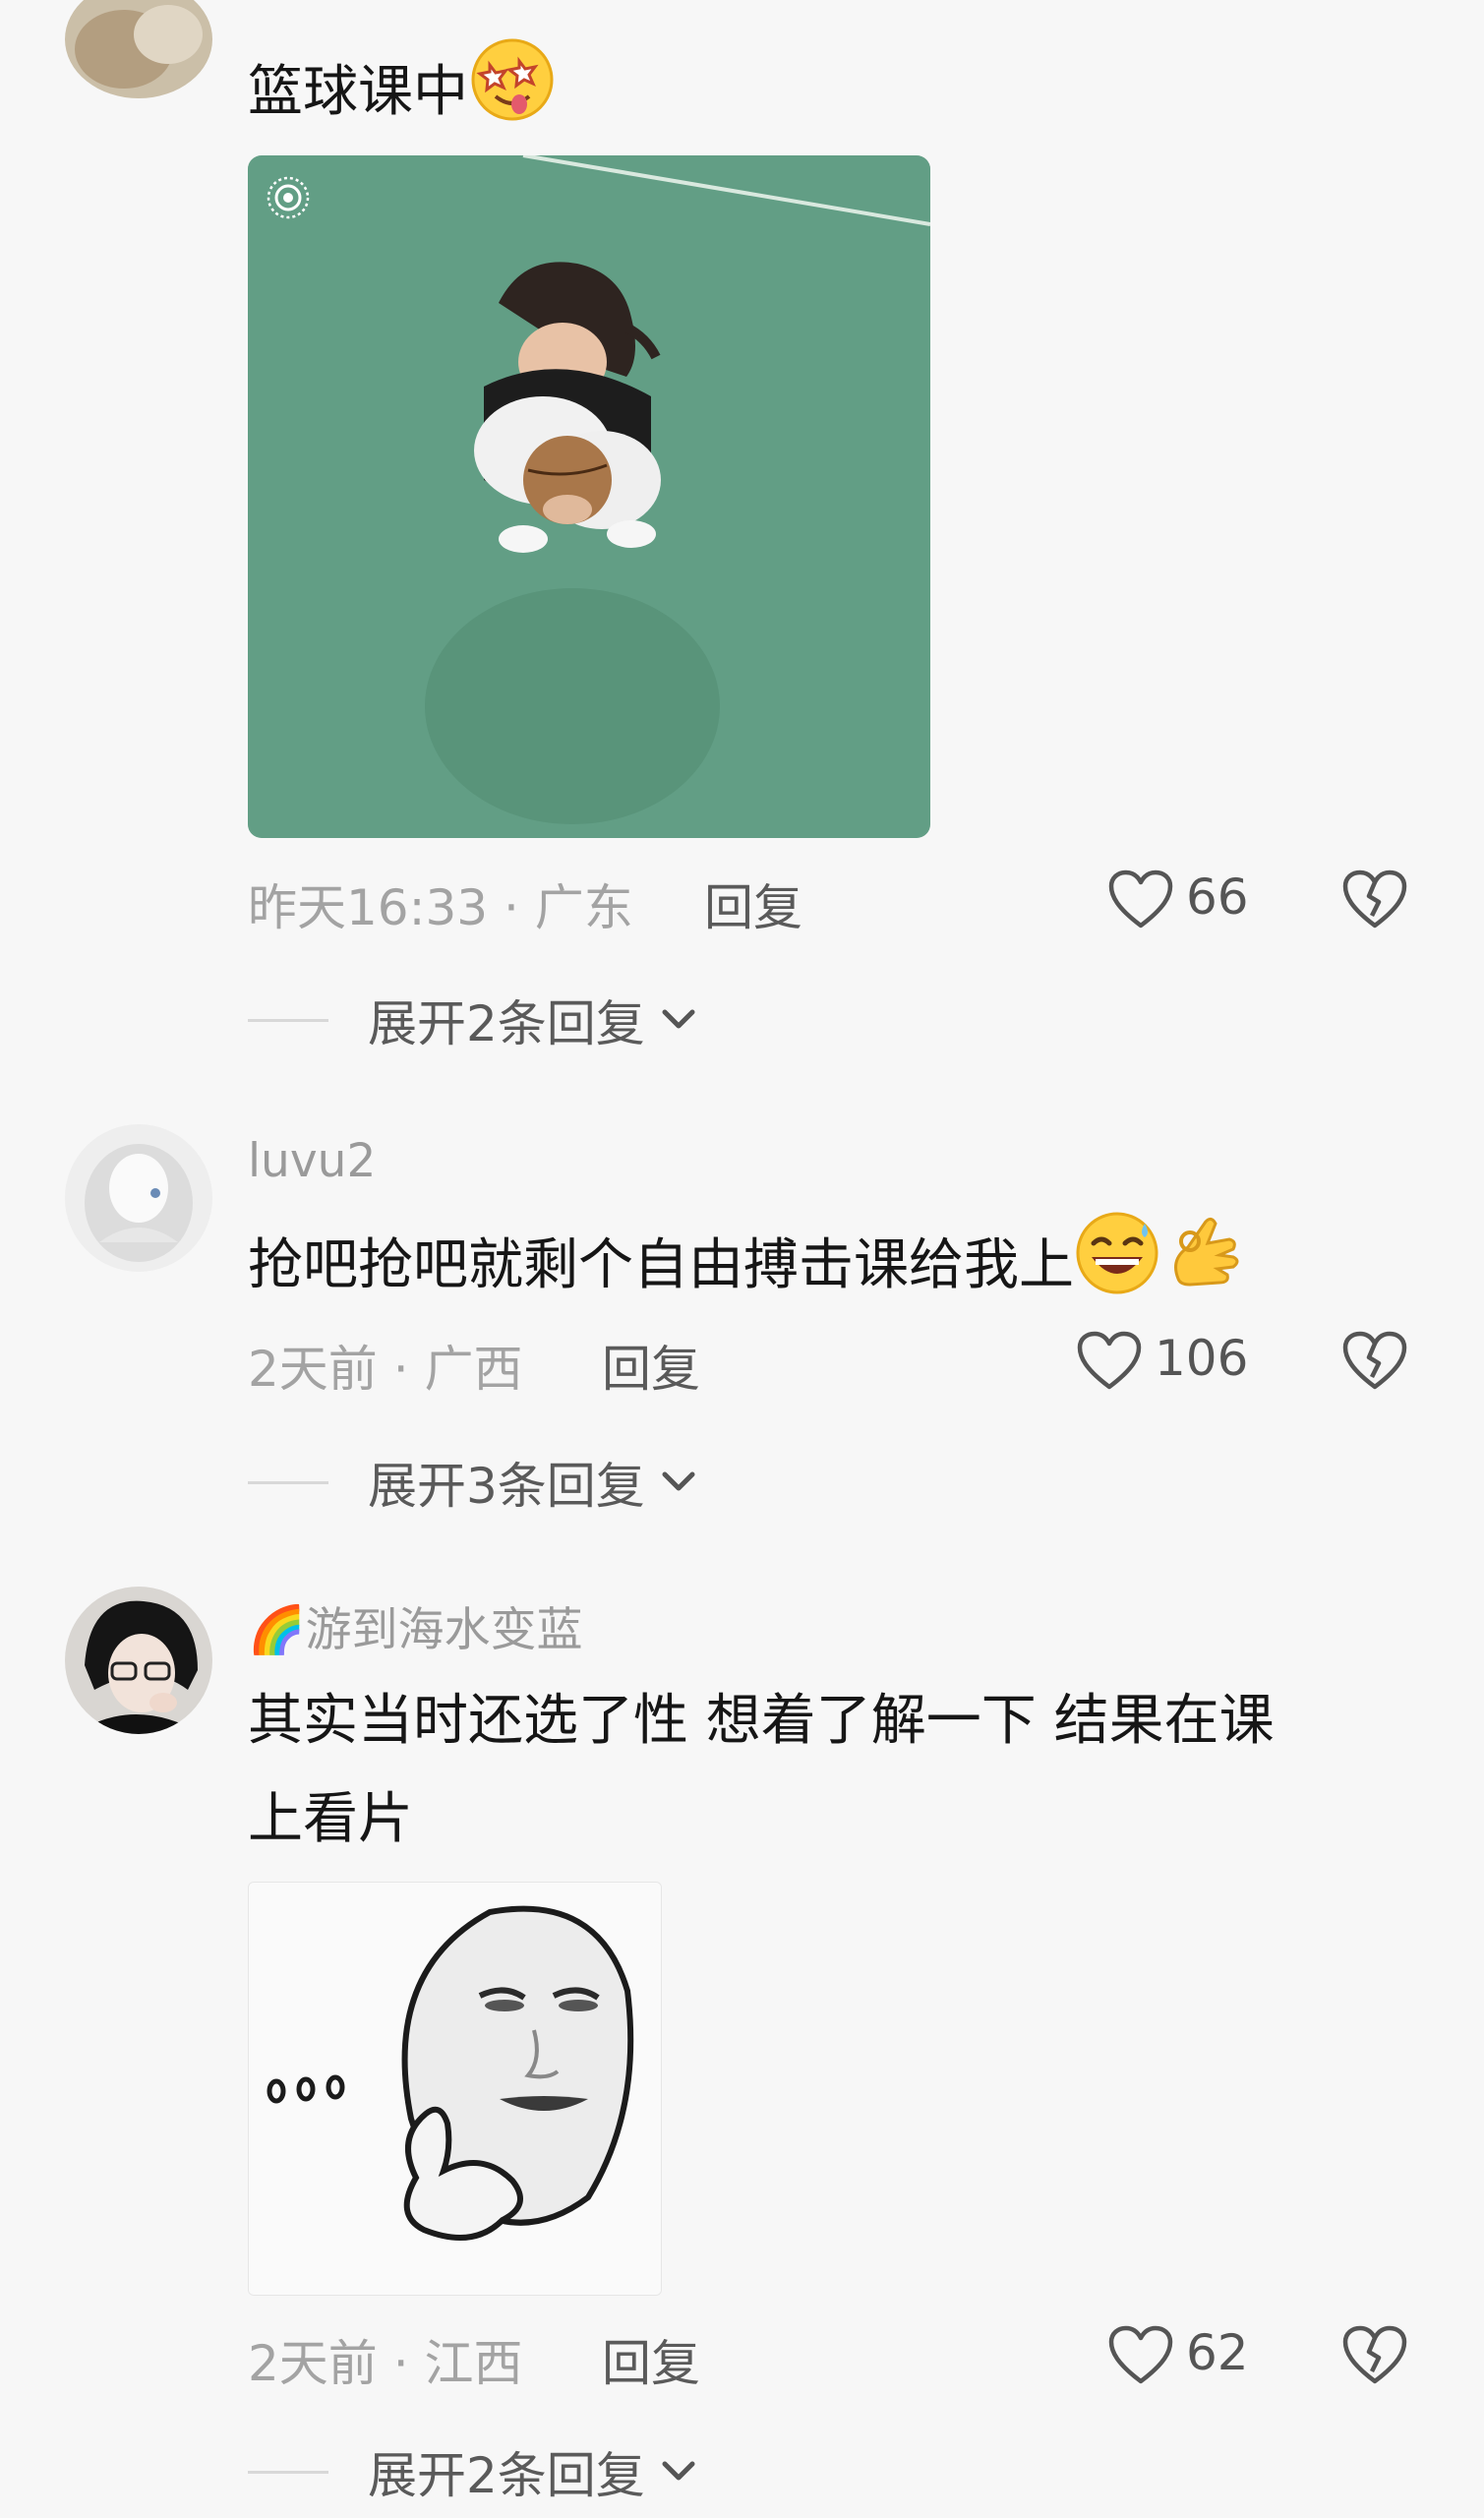  What do you see at coordinates (441, 907) in the screenshot?
I see `comment-time-location: 昨天16:33 · 广东` at bounding box center [441, 907].